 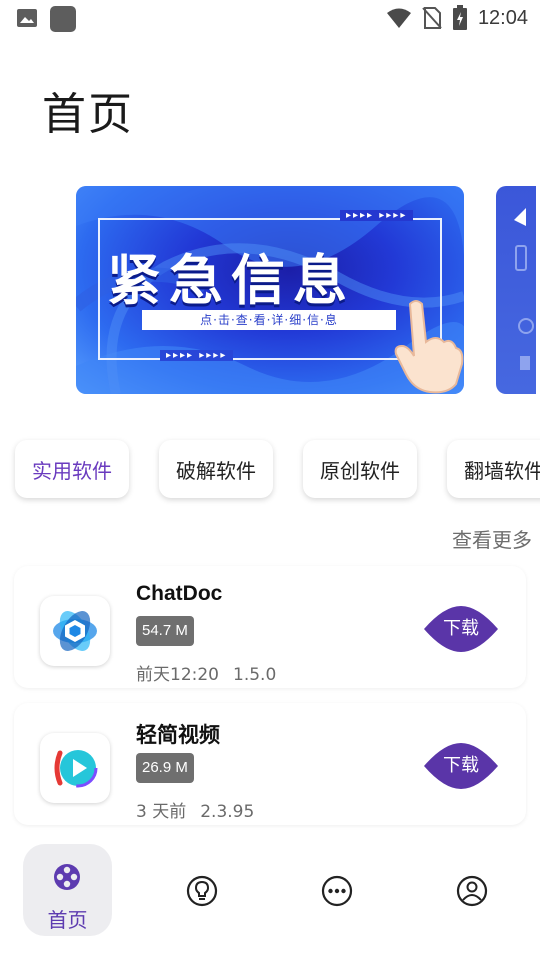 I want to click on bottom-navigation: 首页, so click(x=270, y=890).